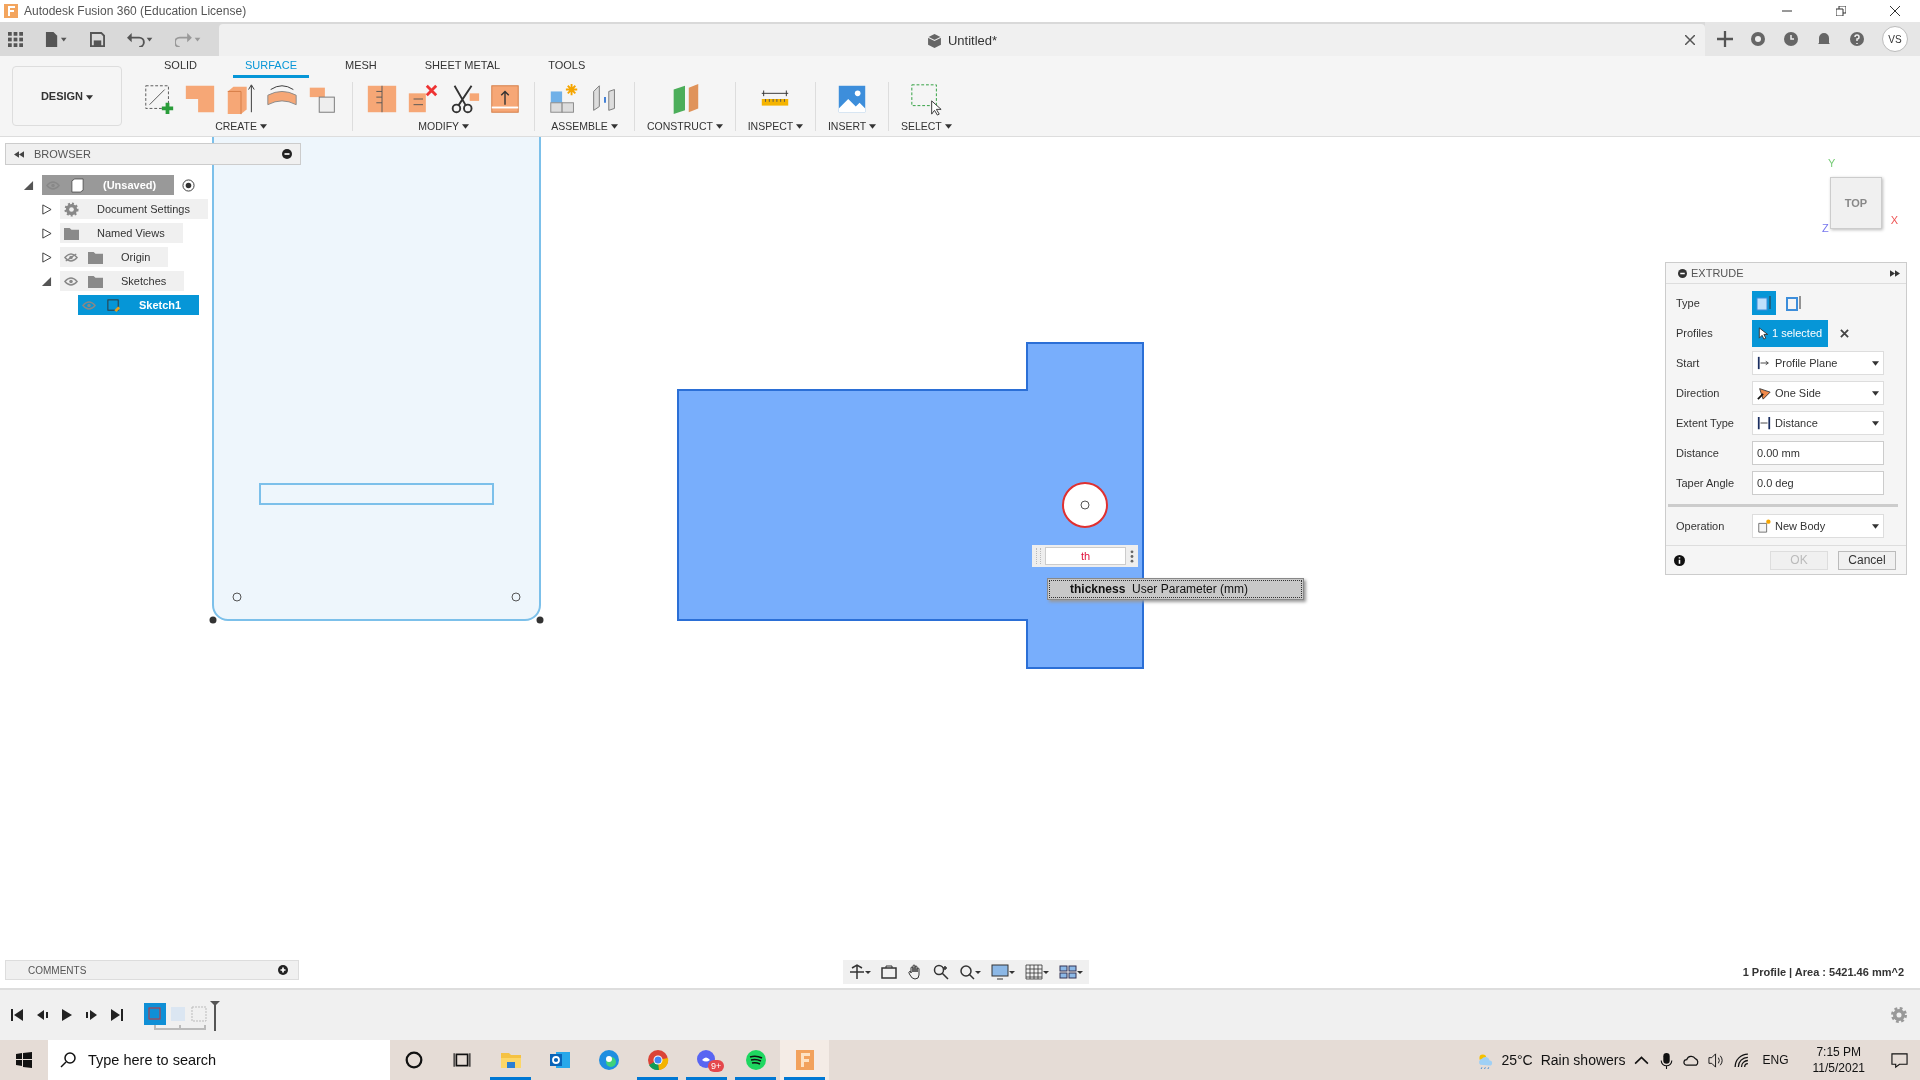 This screenshot has width=1920, height=1080. I want to click on cancel-button: Cancel, so click(1867, 560).